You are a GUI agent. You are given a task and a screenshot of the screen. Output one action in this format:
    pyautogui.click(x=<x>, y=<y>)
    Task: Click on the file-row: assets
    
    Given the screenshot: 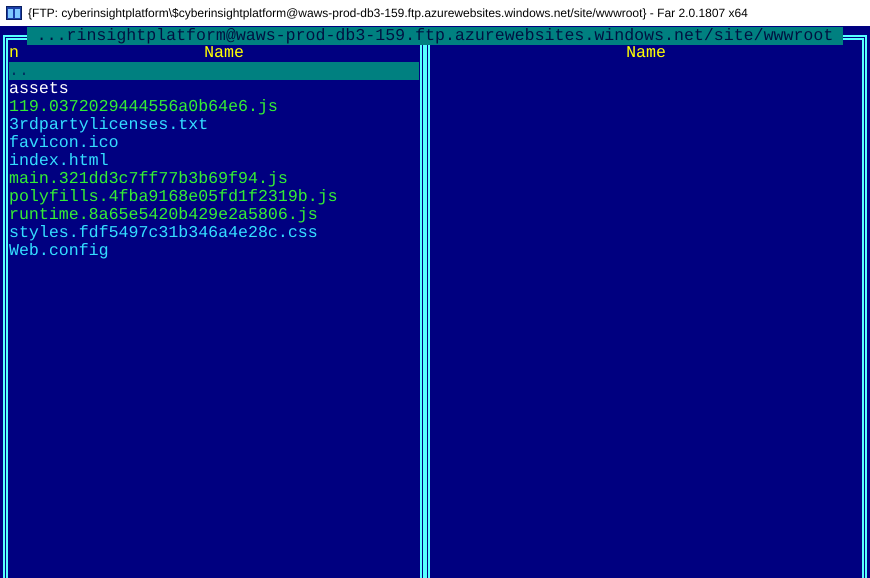 What is the action you would take?
    pyautogui.click(x=214, y=89)
    